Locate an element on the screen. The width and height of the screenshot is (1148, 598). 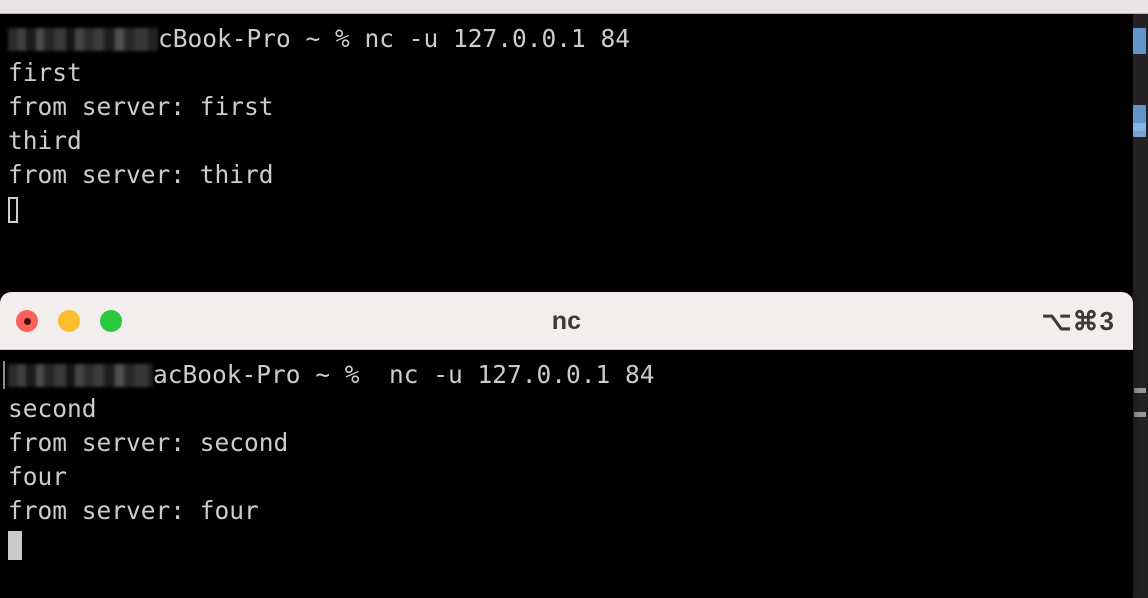
terminal-line-prompt: acBook-Pro ~ % nc -u 127.0.0.1 84 is located at coordinates (568, 375).